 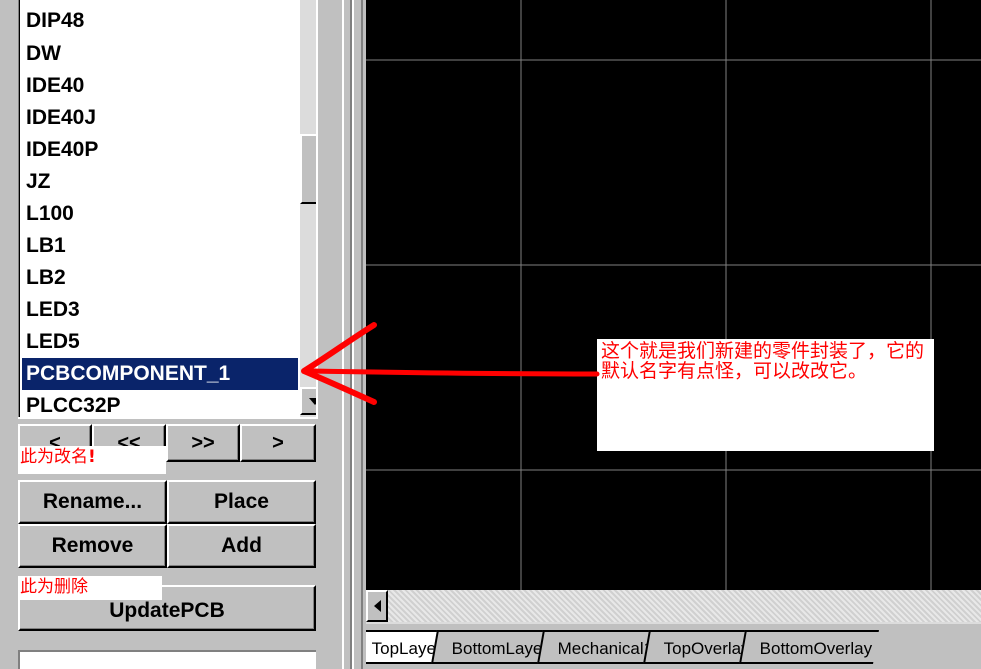 What do you see at coordinates (160, 182) in the screenshot?
I see `list-item: JZ` at bounding box center [160, 182].